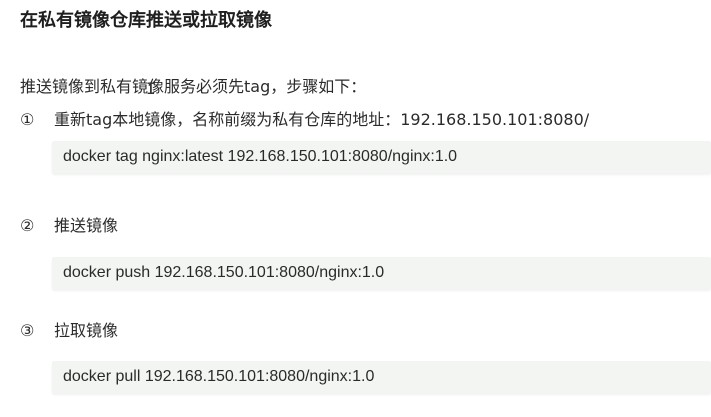  Describe the element at coordinates (27, 119) in the screenshot. I see `step-1-number: ①` at that location.